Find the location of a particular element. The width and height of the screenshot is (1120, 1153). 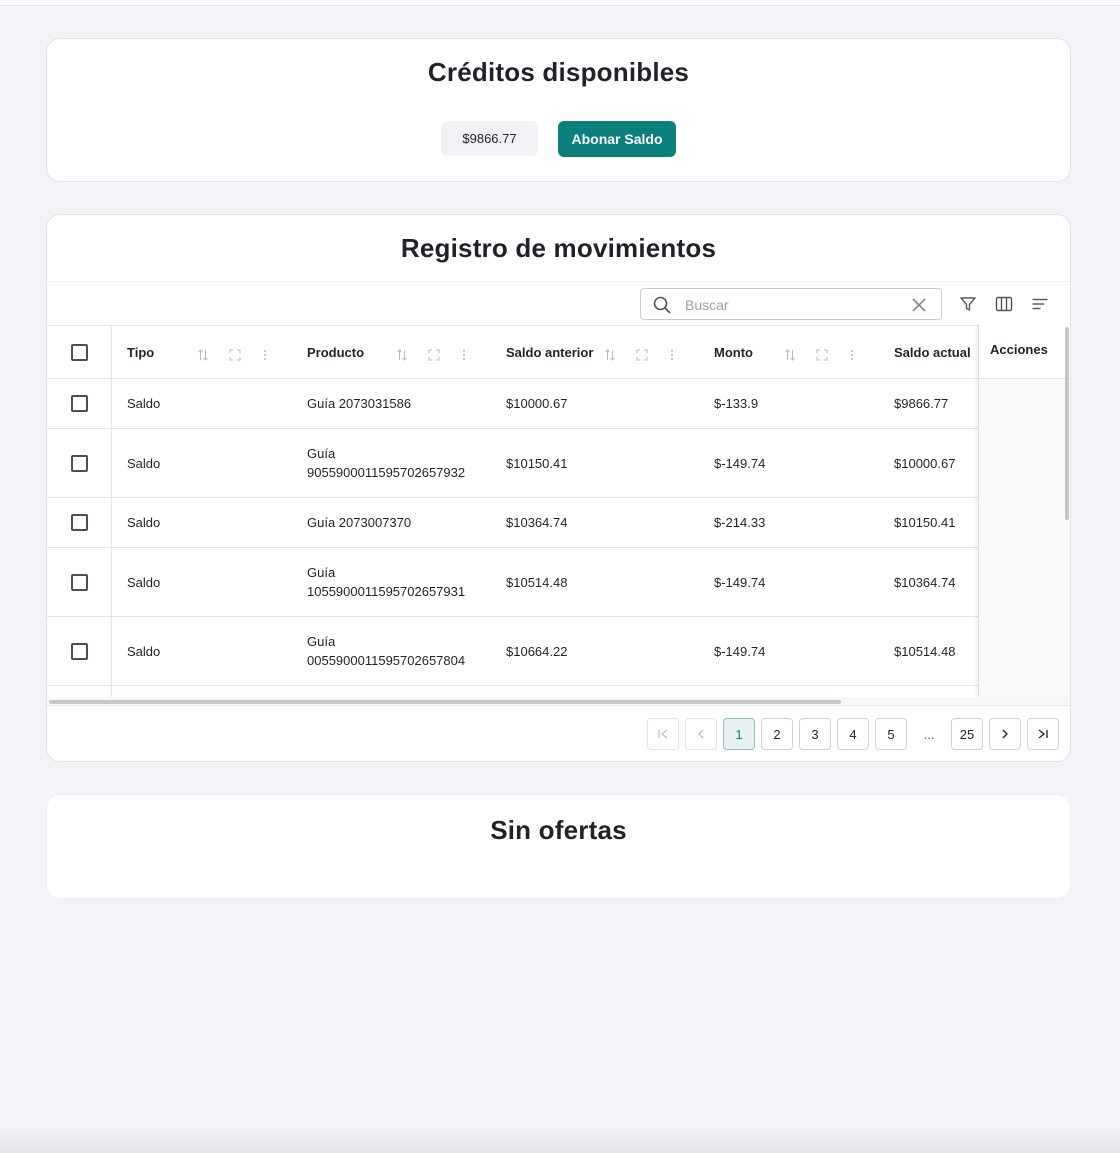

col-producto-label: Producto is located at coordinates (336, 352).